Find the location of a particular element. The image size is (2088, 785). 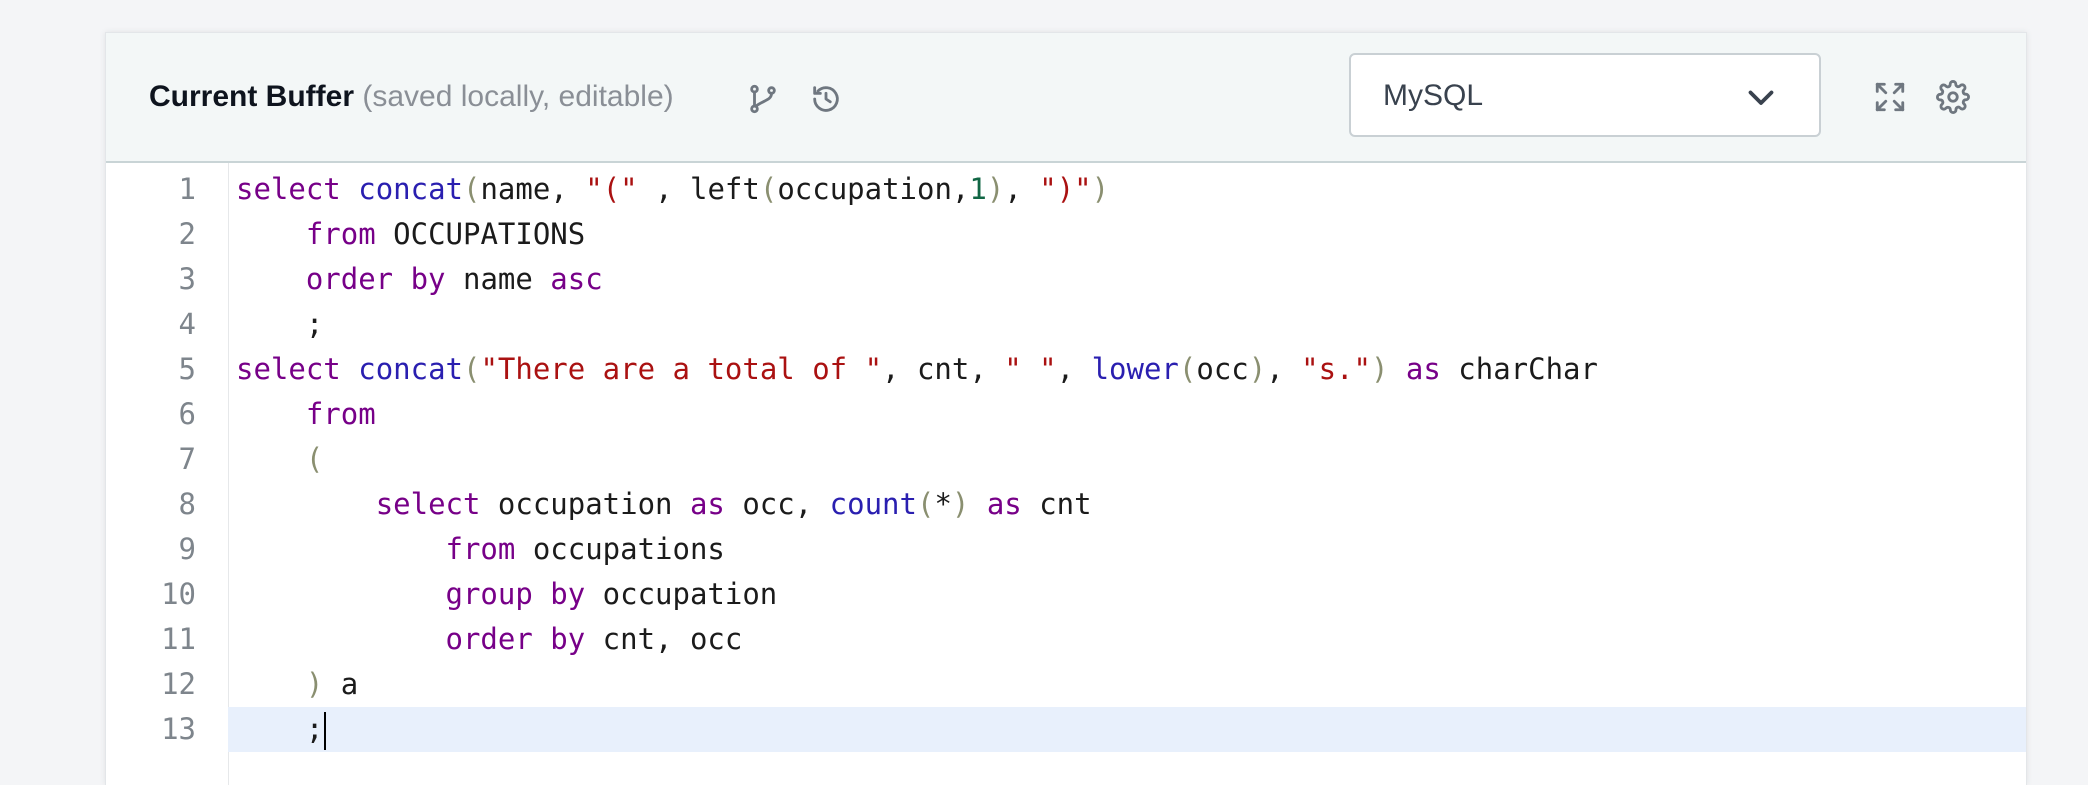

code-token: "There are a total of " is located at coordinates (681, 369).